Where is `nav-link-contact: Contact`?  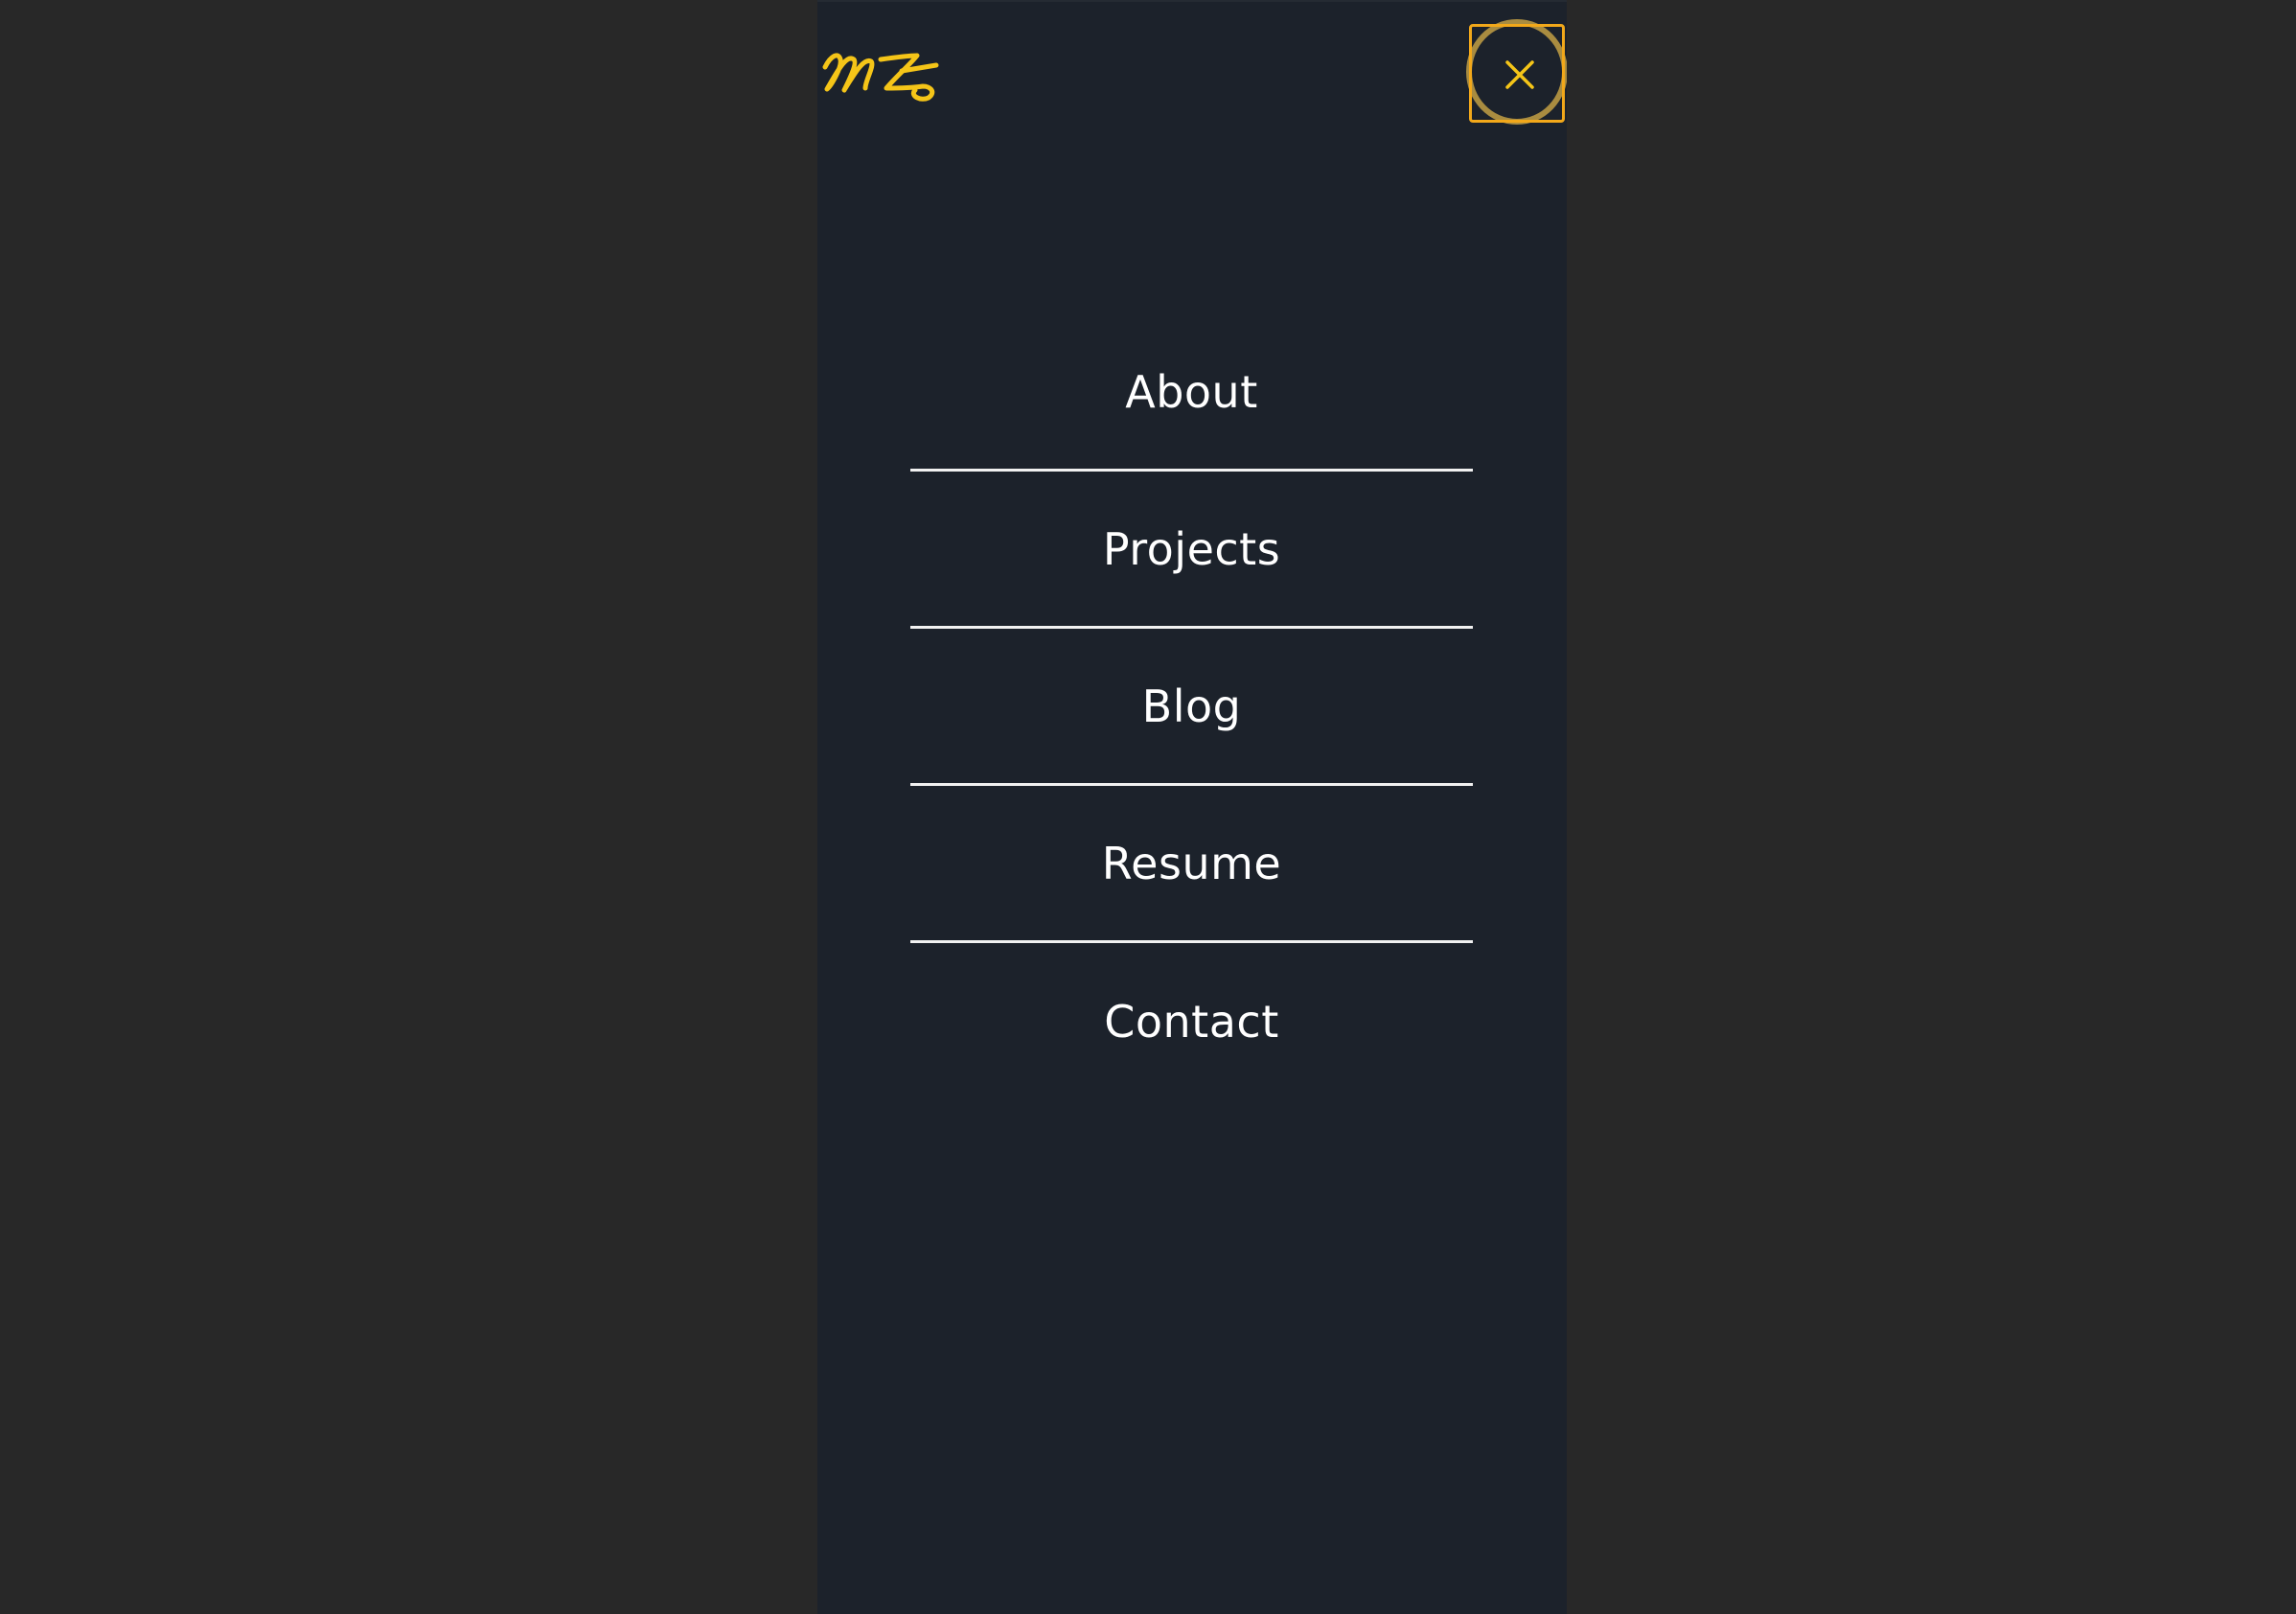 nav-link-contact: Contact is located at coordinates (1191, 1022).